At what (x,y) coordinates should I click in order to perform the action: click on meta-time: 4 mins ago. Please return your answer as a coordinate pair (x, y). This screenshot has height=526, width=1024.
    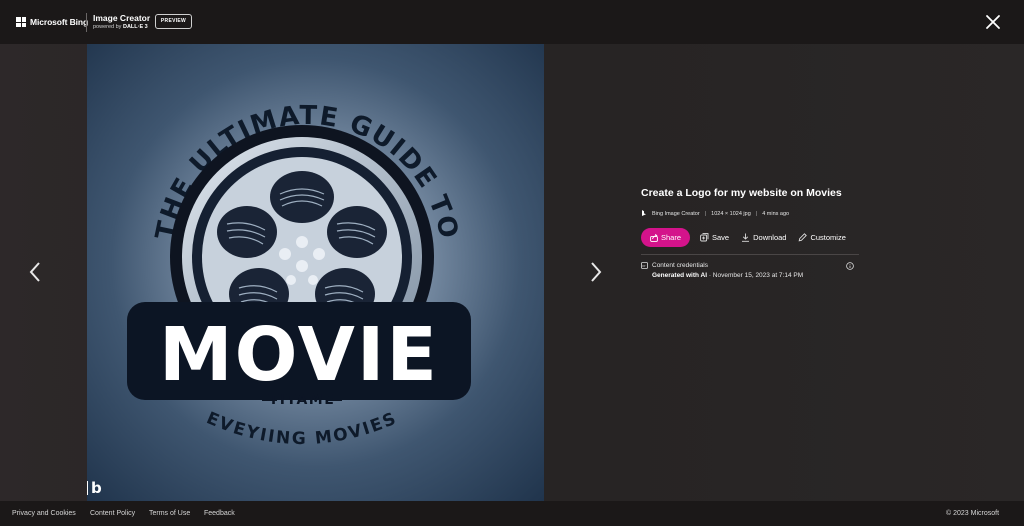
    Looking at the image, I should click on (776, 214).